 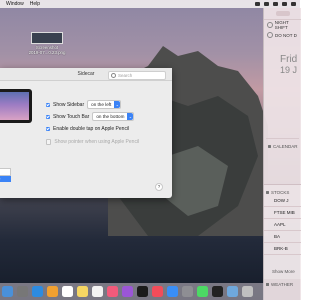 What do you see at coordinates (280, 192) in the screenshot?
I see `stocks-label: STOCKS` at bounding box center [280, 192].